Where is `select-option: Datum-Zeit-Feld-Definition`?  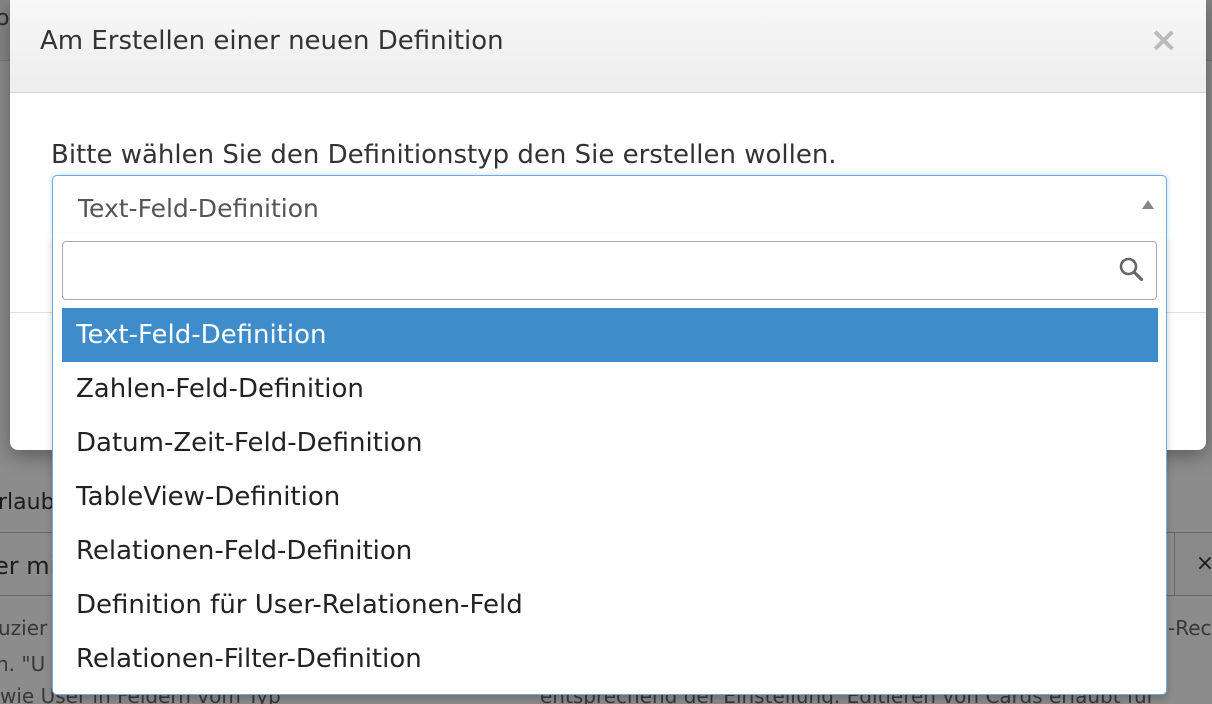
select-option: Datum-Zeit-Feld-Definition is located at coordinates (610, 443).